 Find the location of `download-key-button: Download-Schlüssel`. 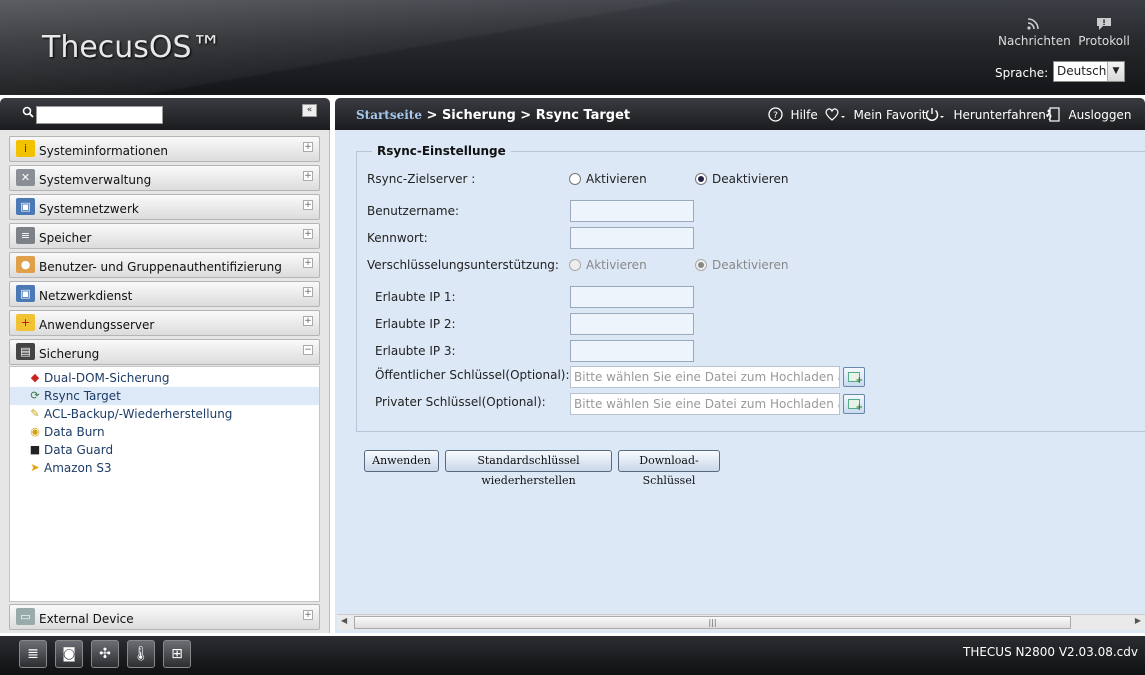

download-key-button: Download-Schlüssel is located at coordinates (669, 468).